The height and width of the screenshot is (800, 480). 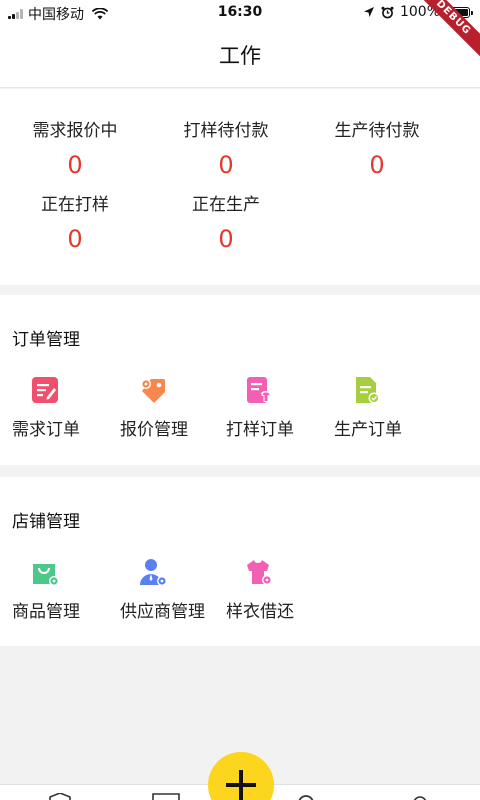 What do you see at coordinates (260, 612) in the screenshot?
I see `item-label: 样衣借还` at bounding box center [260, 612].